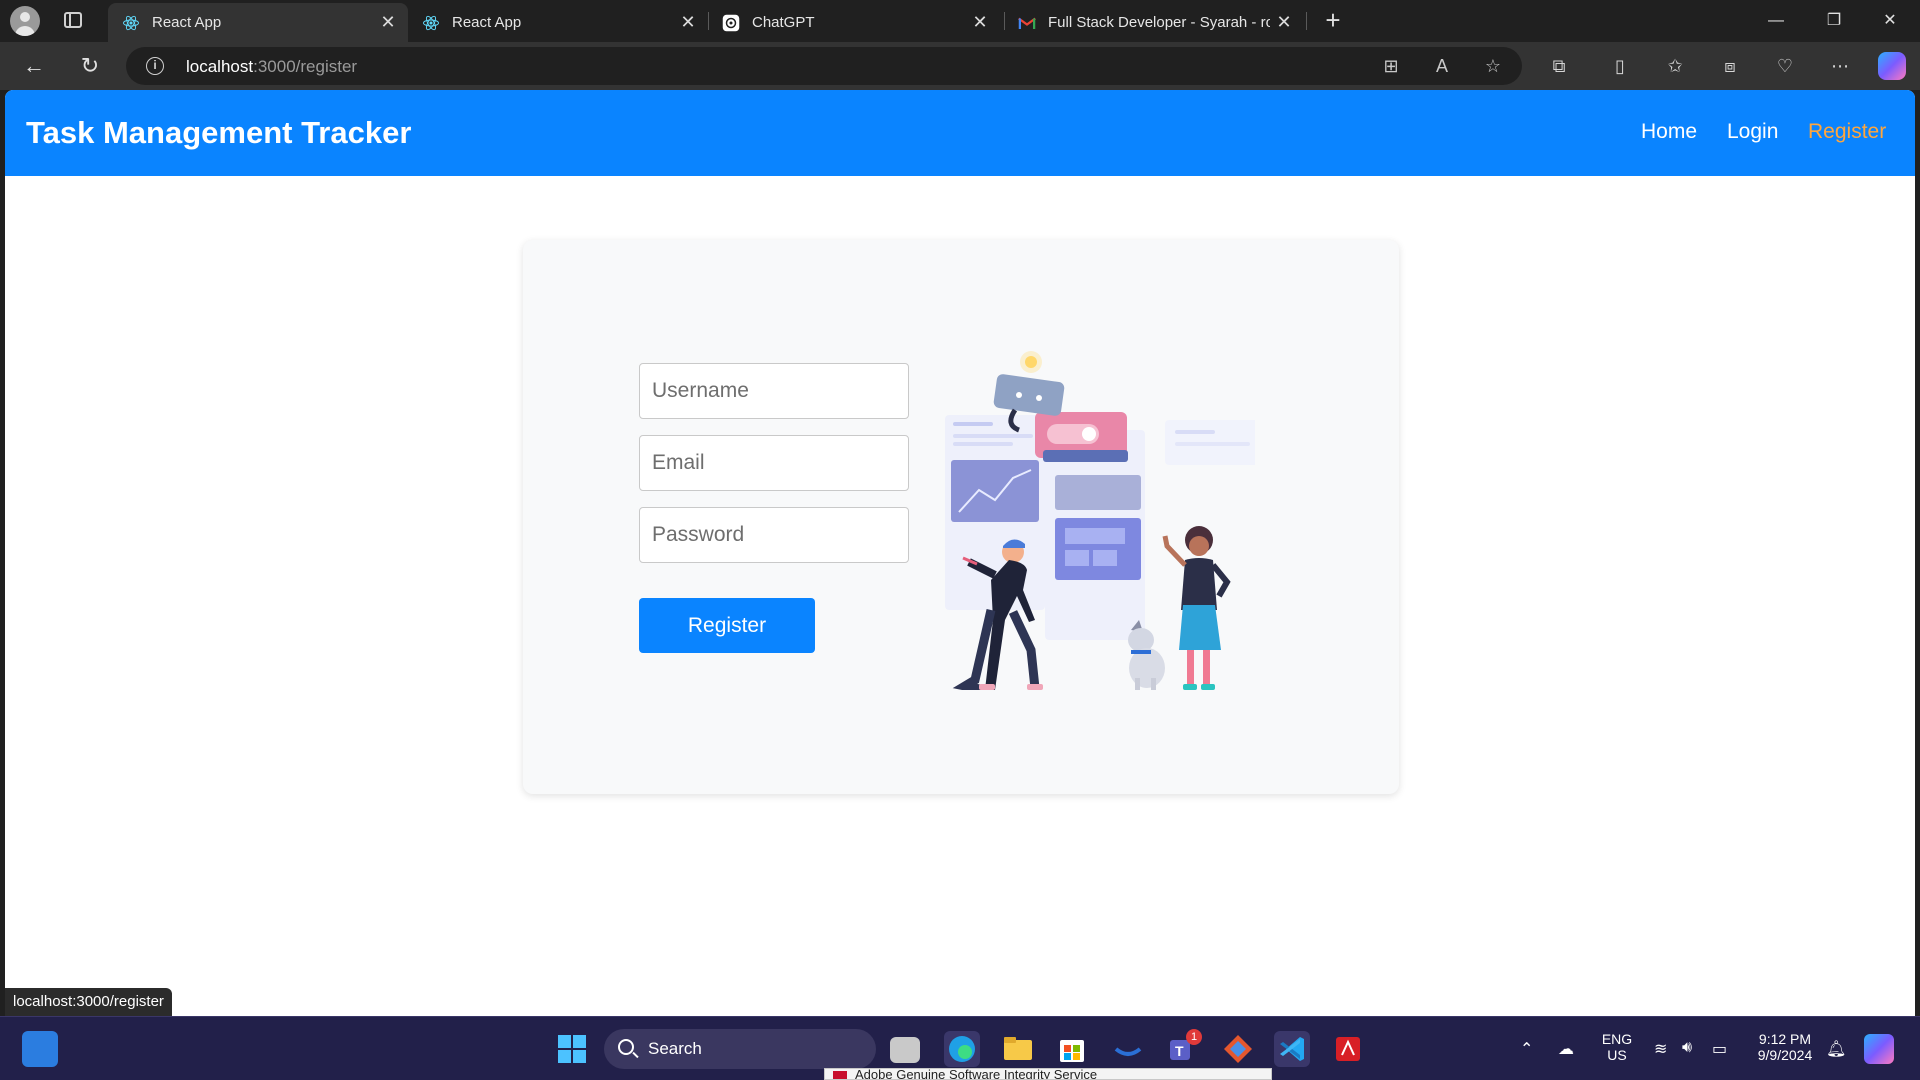  I want to click on site-info-icon: i, so click(155, 66).